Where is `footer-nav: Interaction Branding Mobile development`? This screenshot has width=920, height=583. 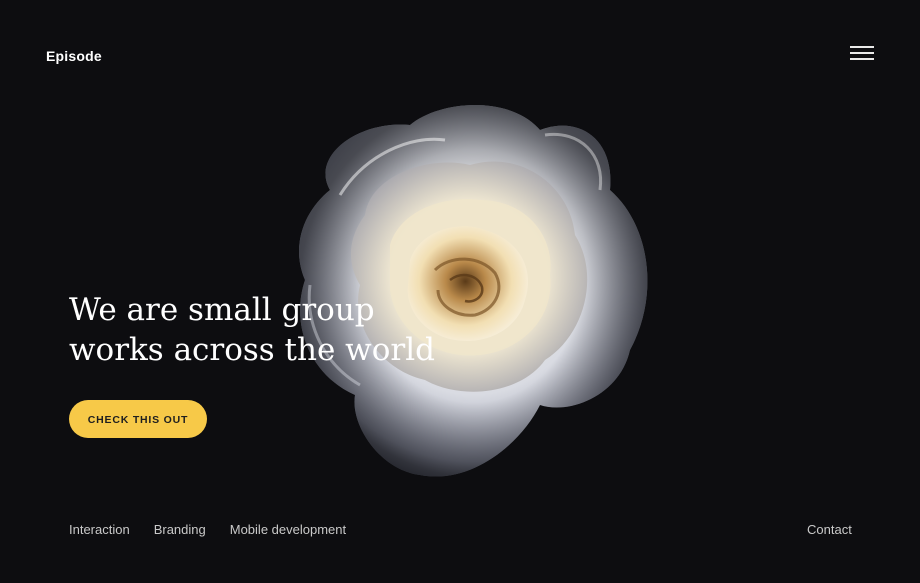
footer-nav: Interaction Branding Mobile development is located at coordinates (207, 529).